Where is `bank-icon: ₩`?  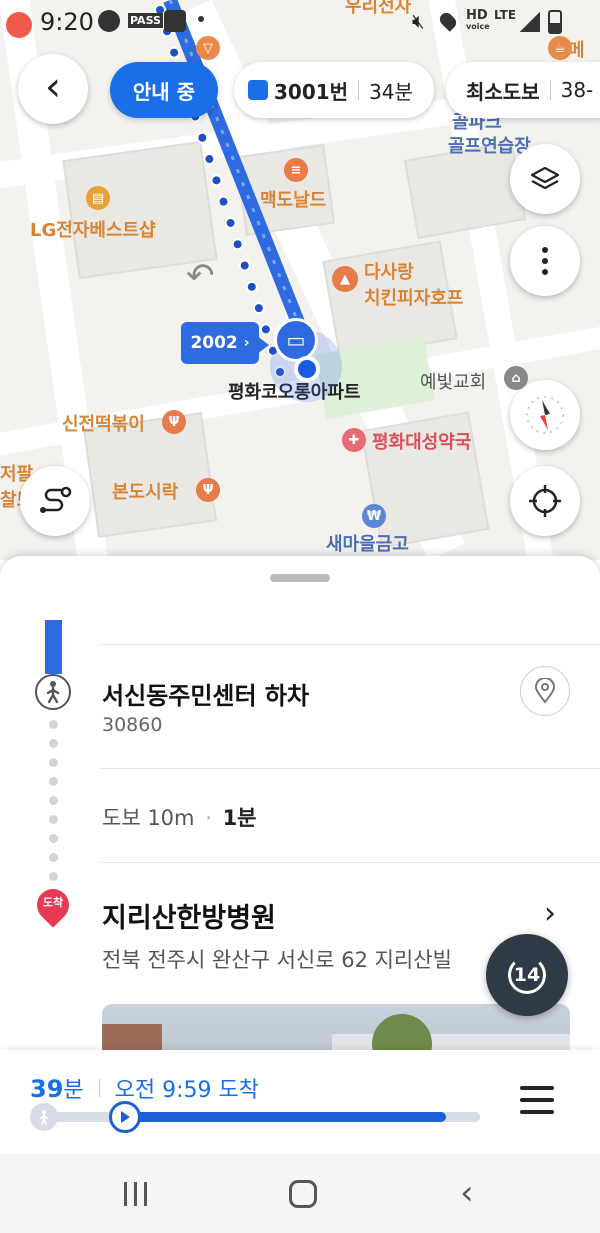 bank-icon: ₩ is located at coordinates (374, 516).